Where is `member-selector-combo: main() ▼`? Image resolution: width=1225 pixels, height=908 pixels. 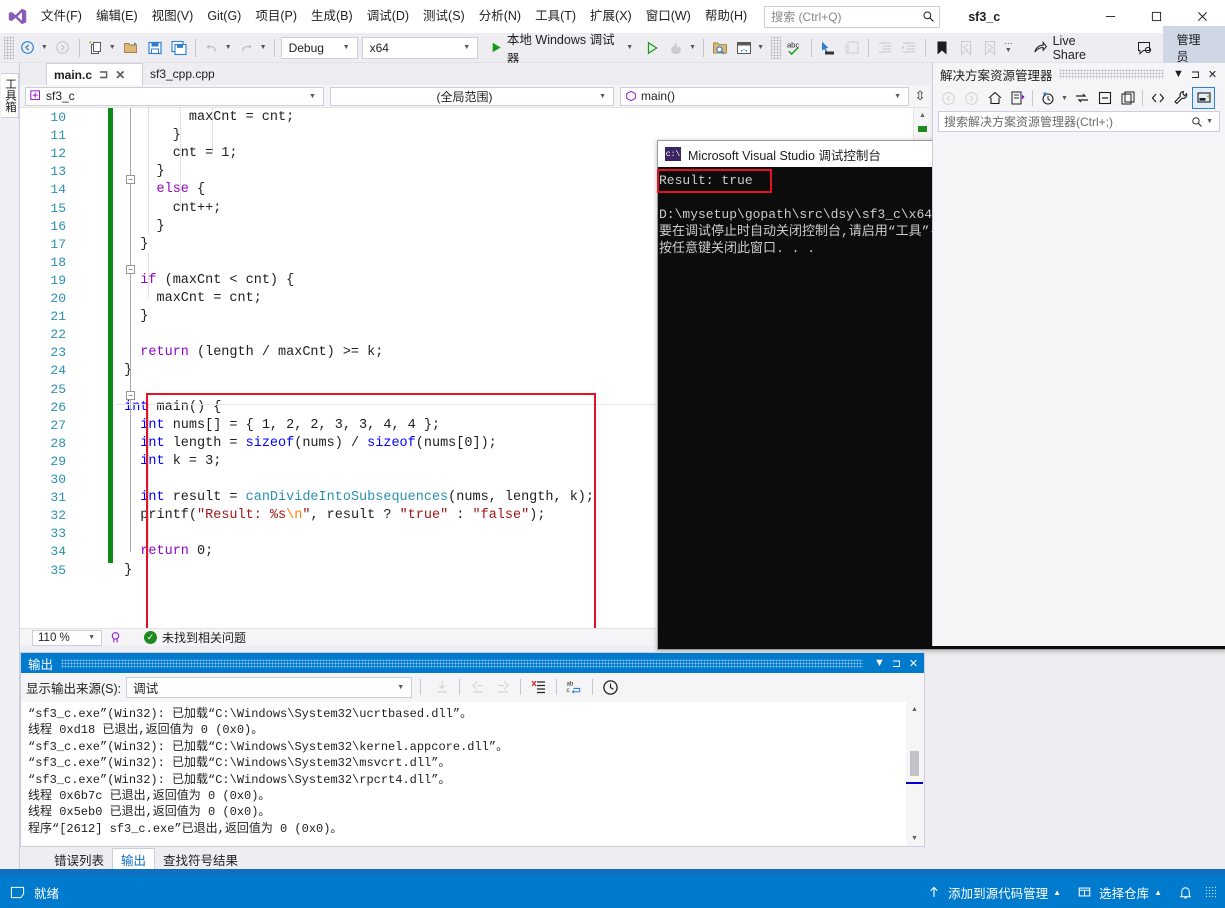 member-selector-combo: main() ▼ is located at coordinates (765, 96).